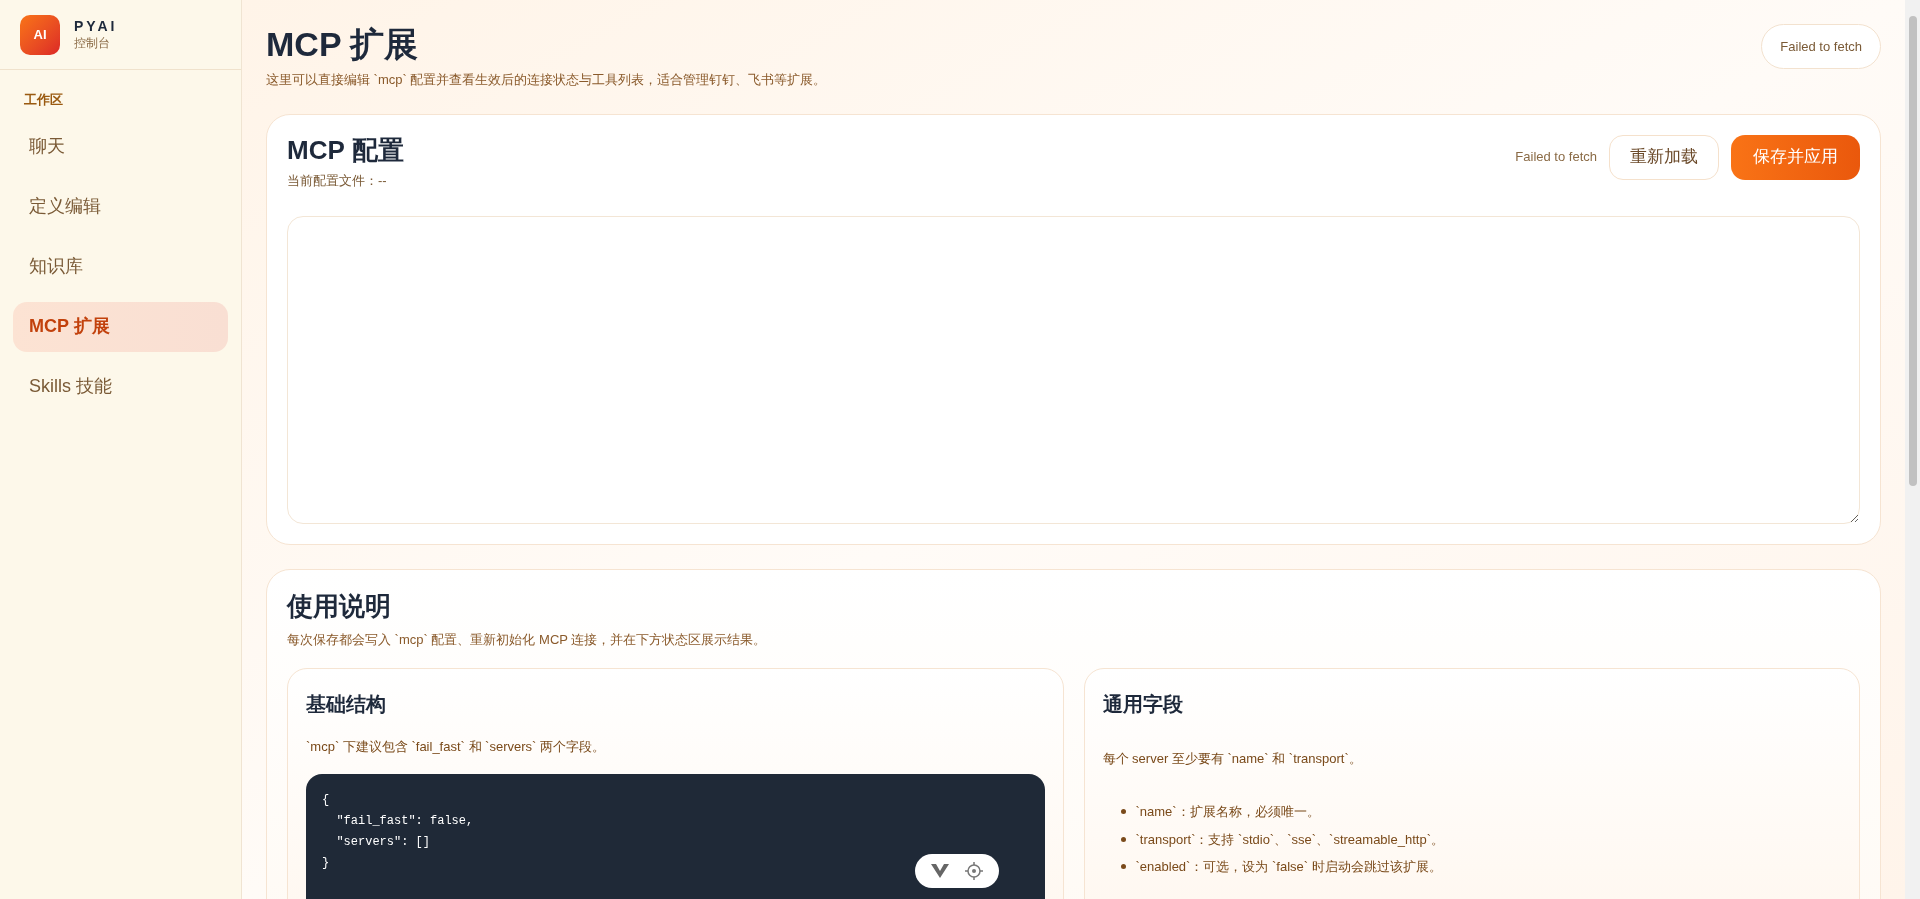 The width and height of the screenshot is (1920, 899). What do you see at coordinates (456, 746) in the screenshot?
I see `info-text: `mcp` 下建议包含 `fail_fast` 和 `servers` 两个字段。` at bounding box center [456, 746].